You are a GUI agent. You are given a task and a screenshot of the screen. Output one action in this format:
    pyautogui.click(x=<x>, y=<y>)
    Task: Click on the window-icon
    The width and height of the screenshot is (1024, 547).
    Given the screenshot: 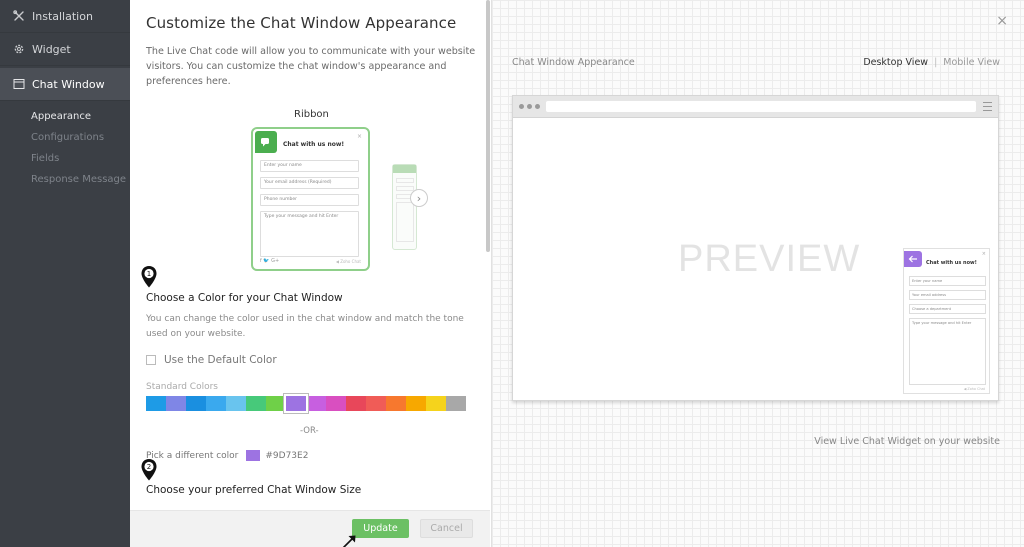 What is the action you would take?
    pyautogui.click(x=18, y=84)
    